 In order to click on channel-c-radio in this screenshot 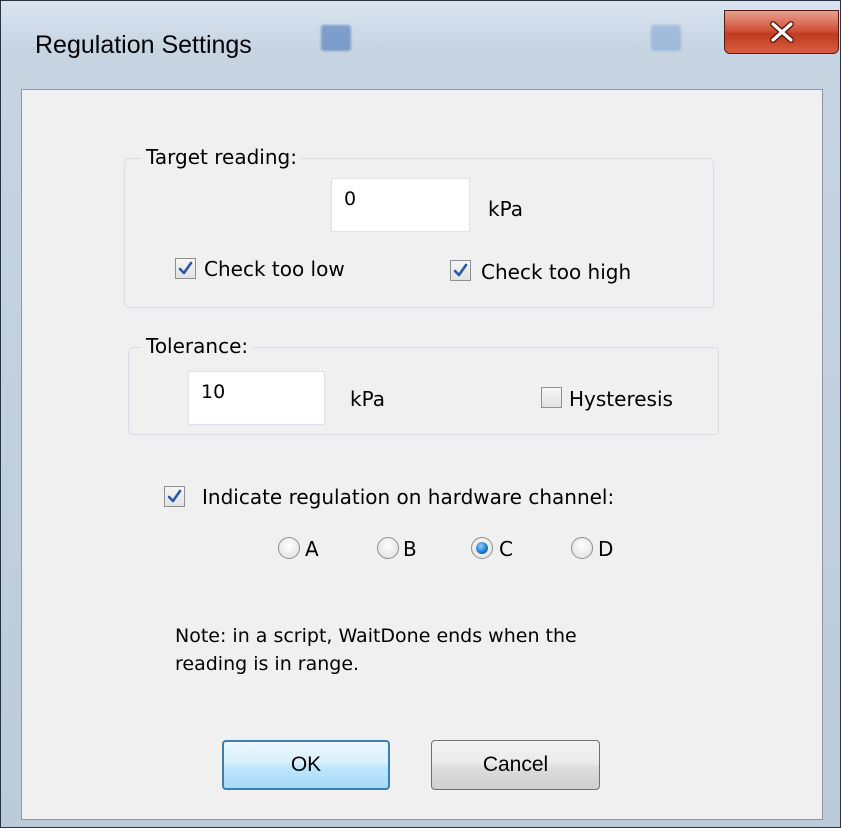, I will do `click(482, 548)`.